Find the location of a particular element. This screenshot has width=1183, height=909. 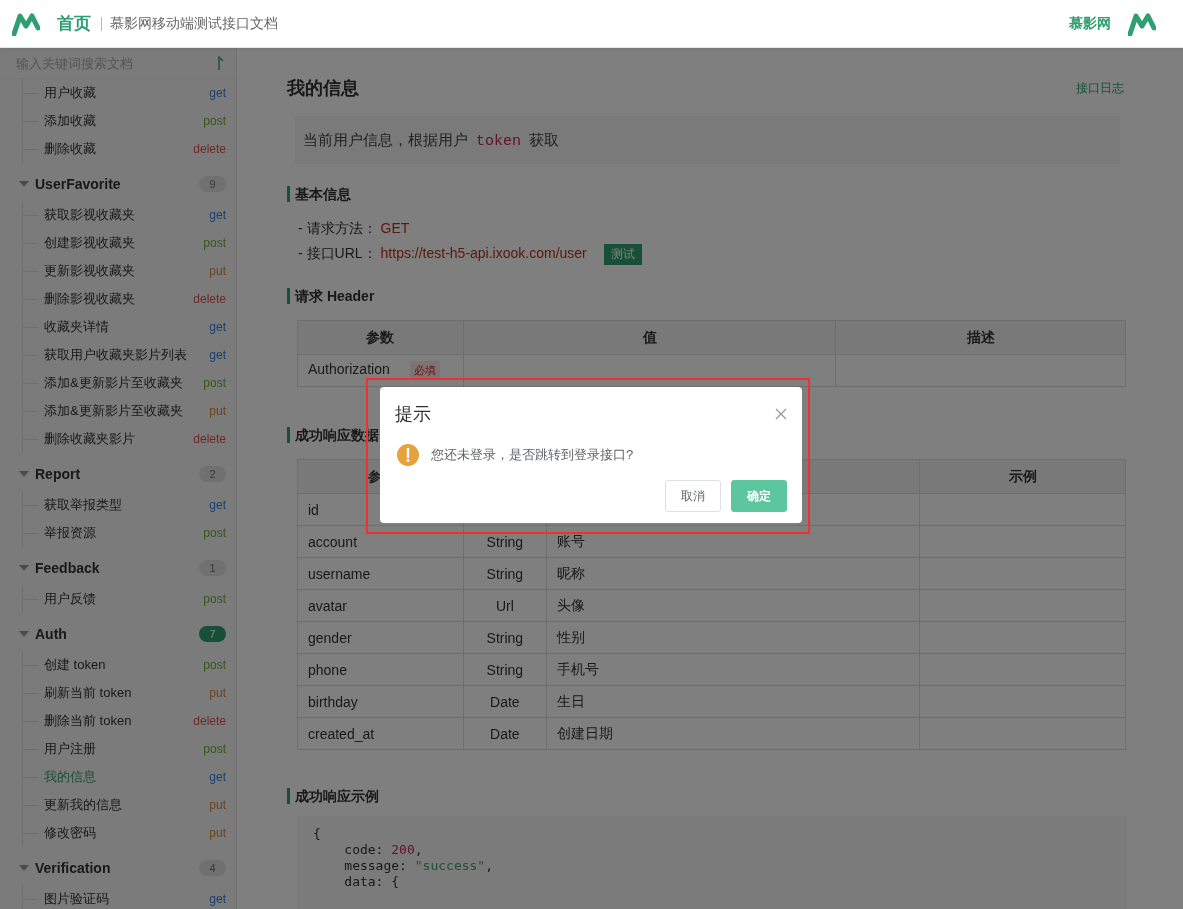

group-title: Verification is located at coordinates (117, 868).